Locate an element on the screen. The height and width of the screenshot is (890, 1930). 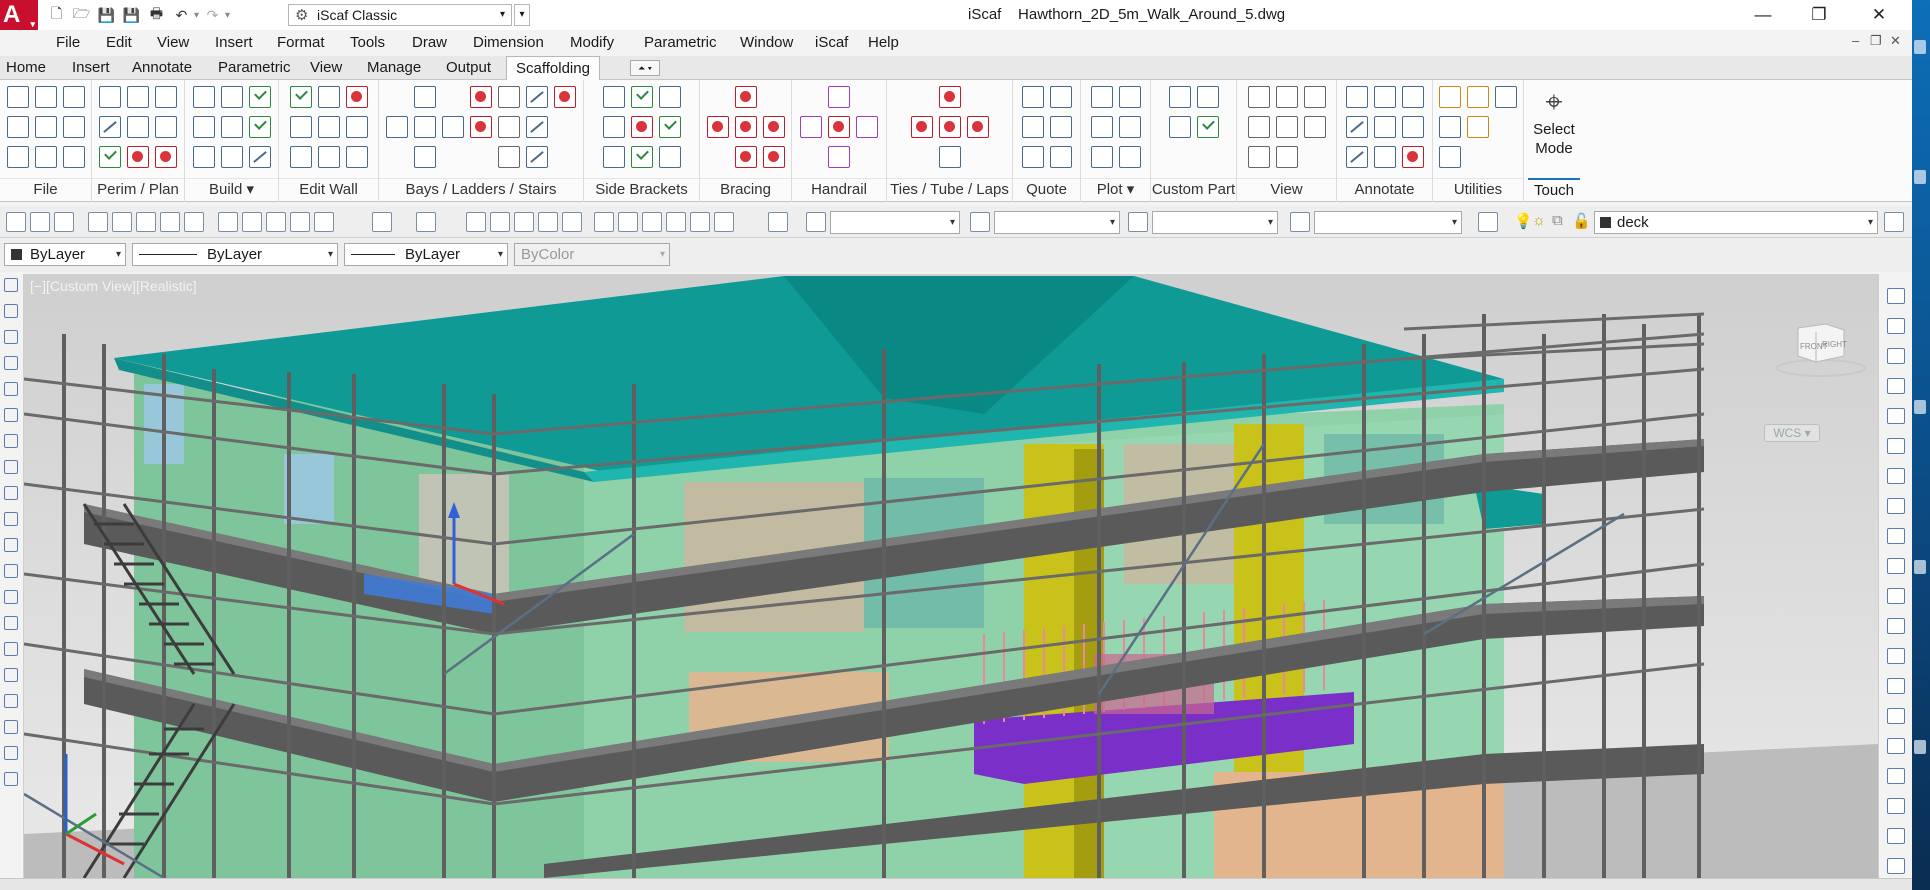
measure-icon is located at coordinates (1450, 97).